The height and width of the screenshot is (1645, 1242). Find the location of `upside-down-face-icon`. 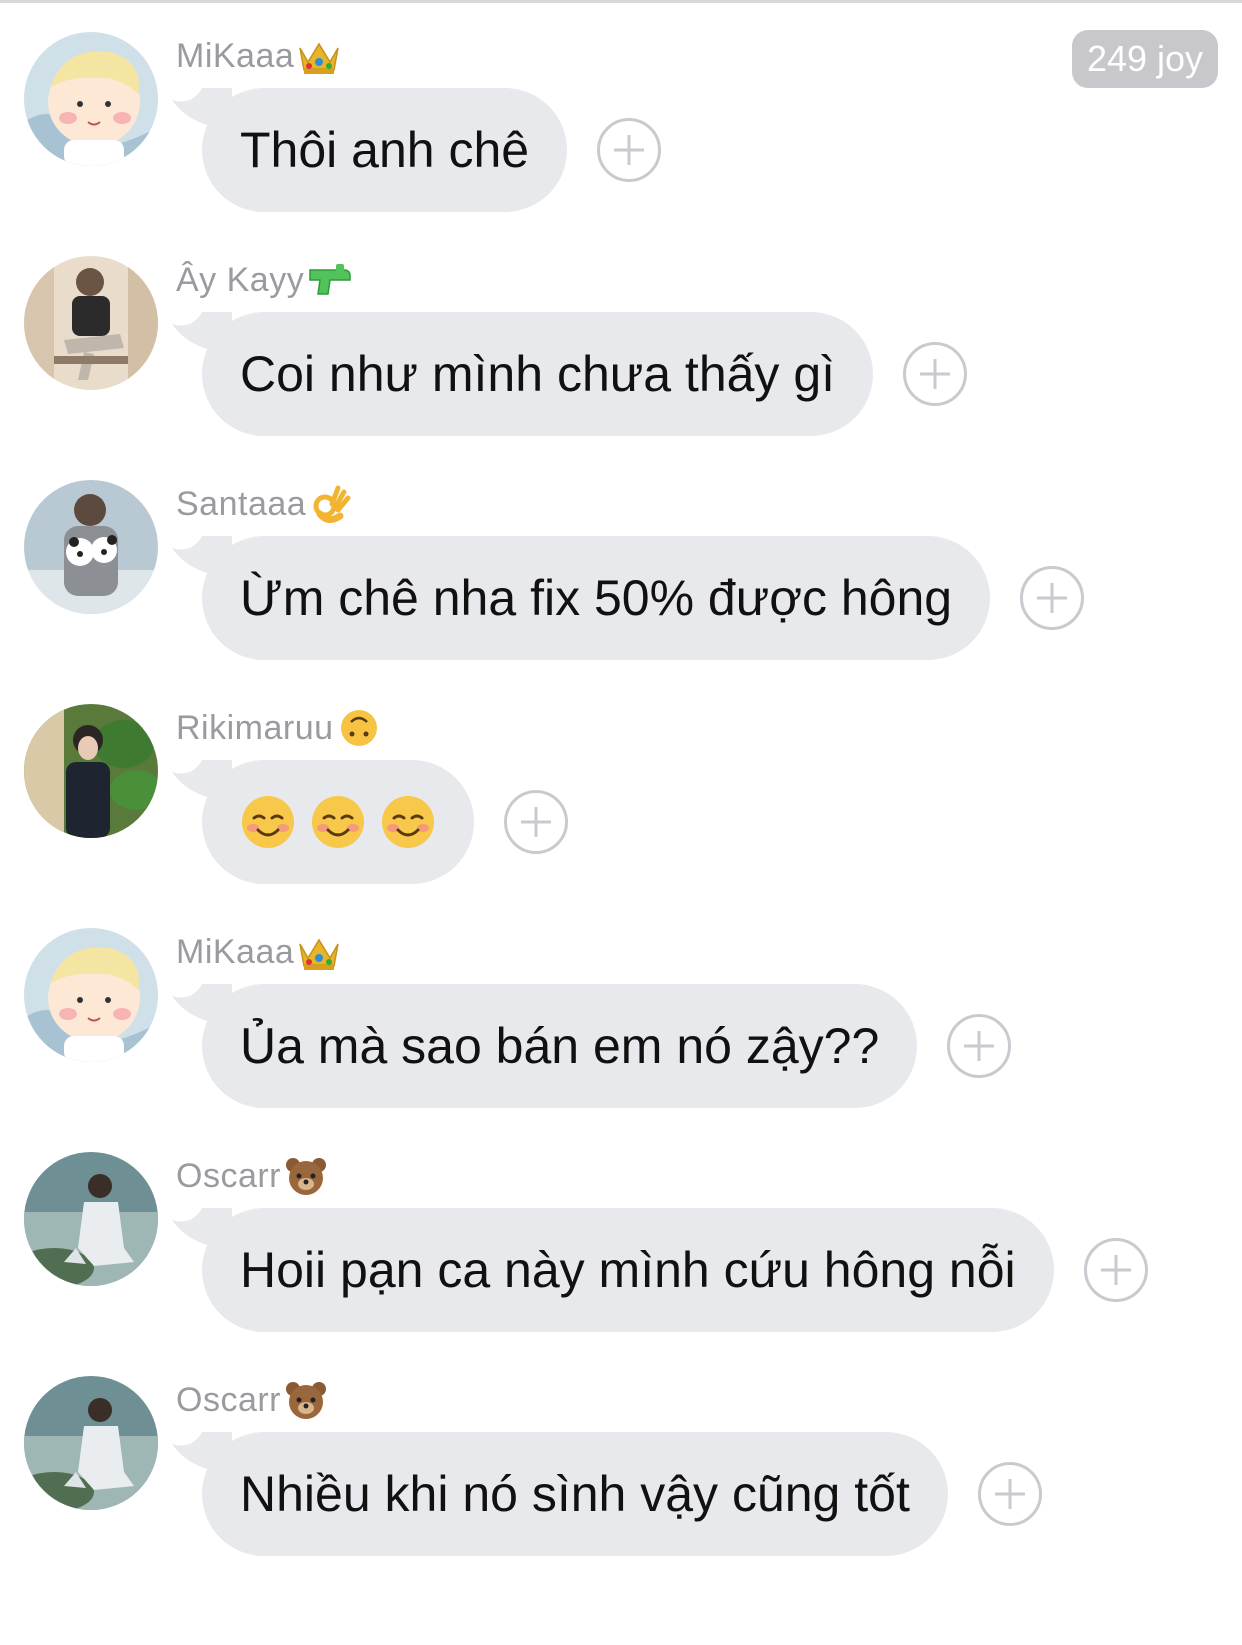

upside-down-face-icon is located at coordinates (358, 728).